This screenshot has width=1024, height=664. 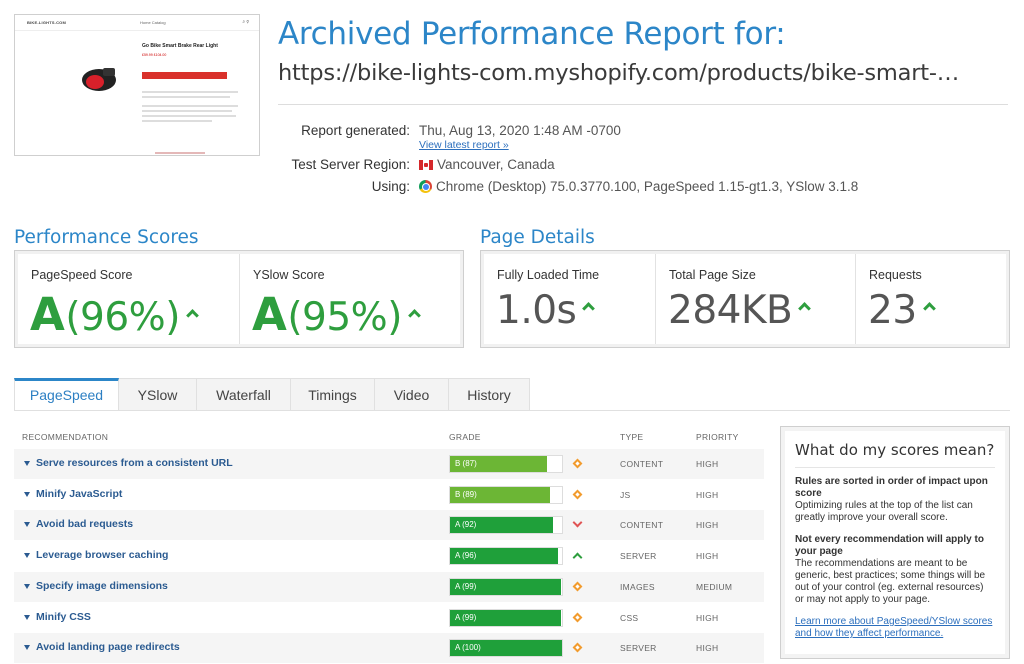 I want to click on recommendation-type: JS, so click(x=625, y=494).